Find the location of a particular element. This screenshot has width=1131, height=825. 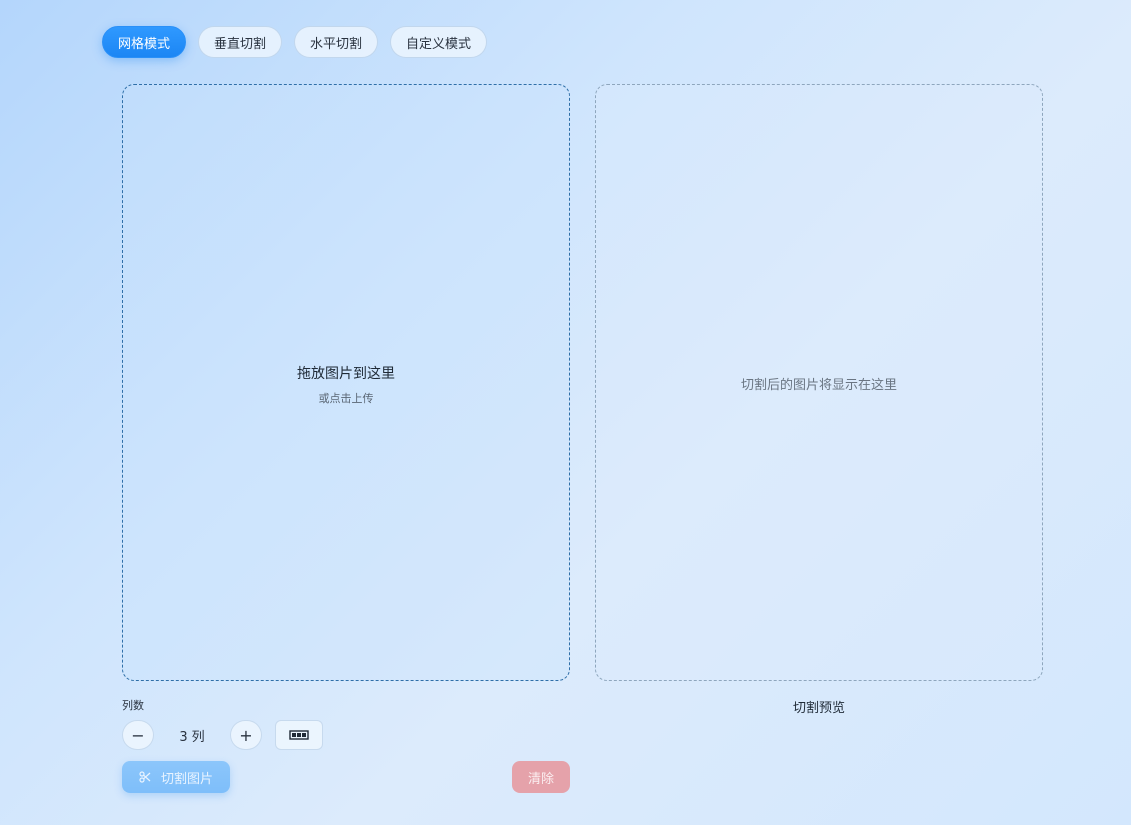

columns-value-display: 3列 is located at coordinates (192, 735).